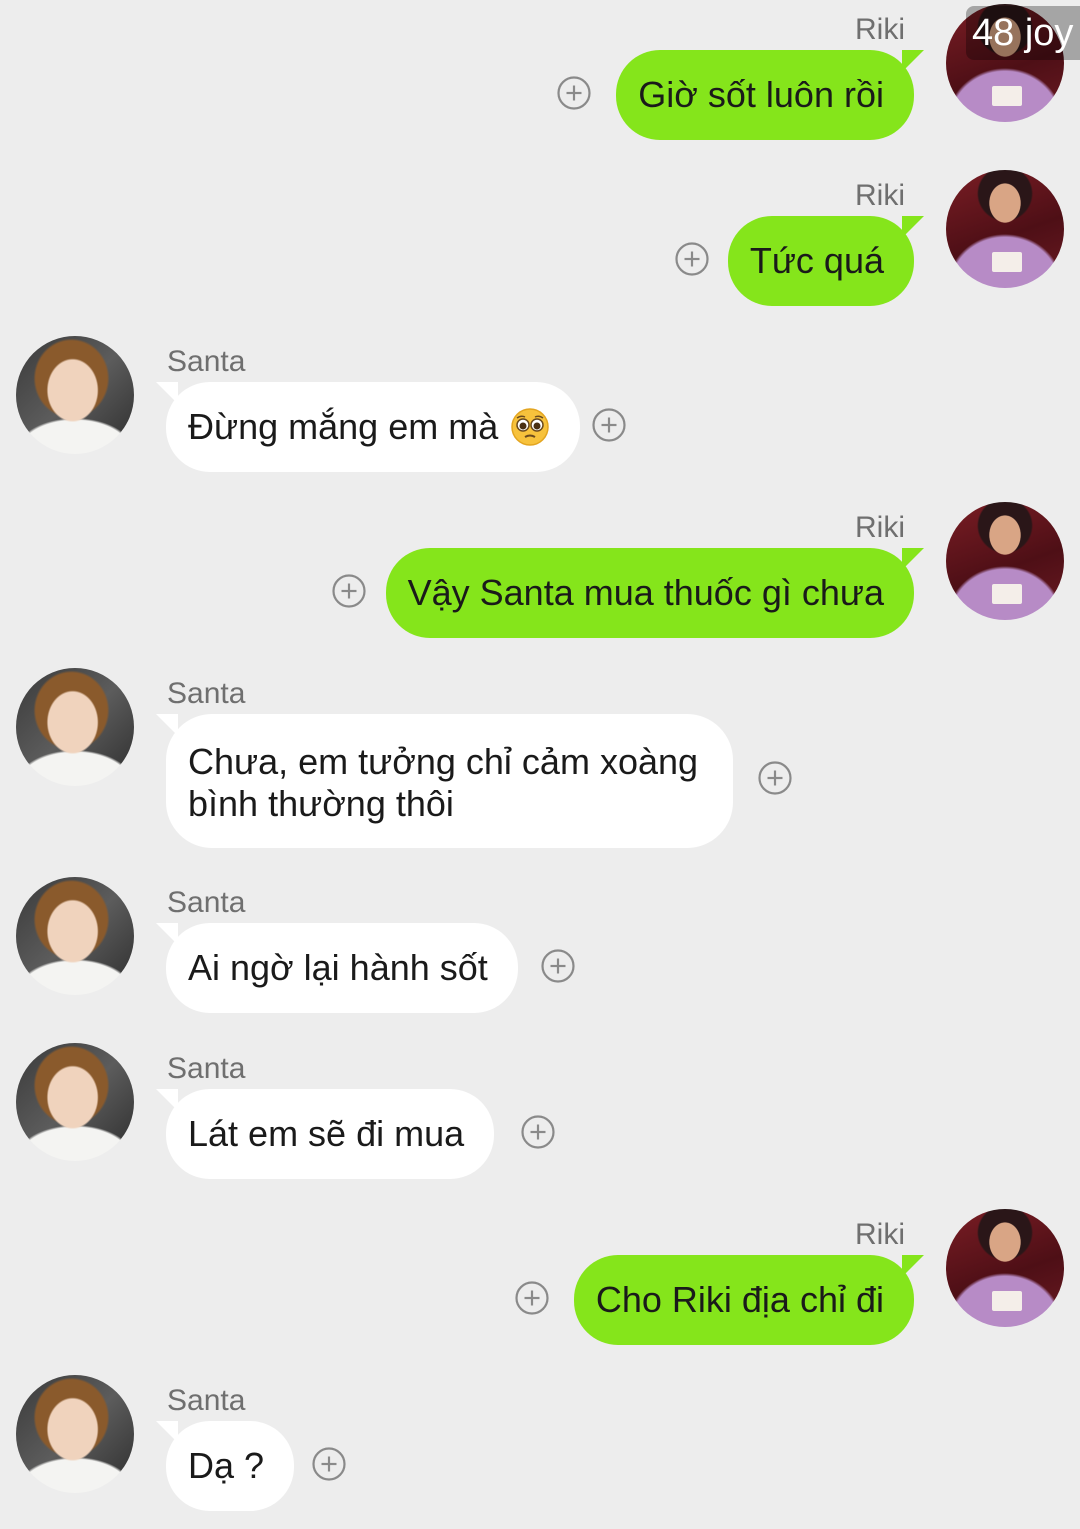 This screenshot has height=1529, width=1080. What do you see at coordinates (343, 426) in the screenshot?
I see `message-text: Đừng mắng em mà` at bounding box center [343, 426].